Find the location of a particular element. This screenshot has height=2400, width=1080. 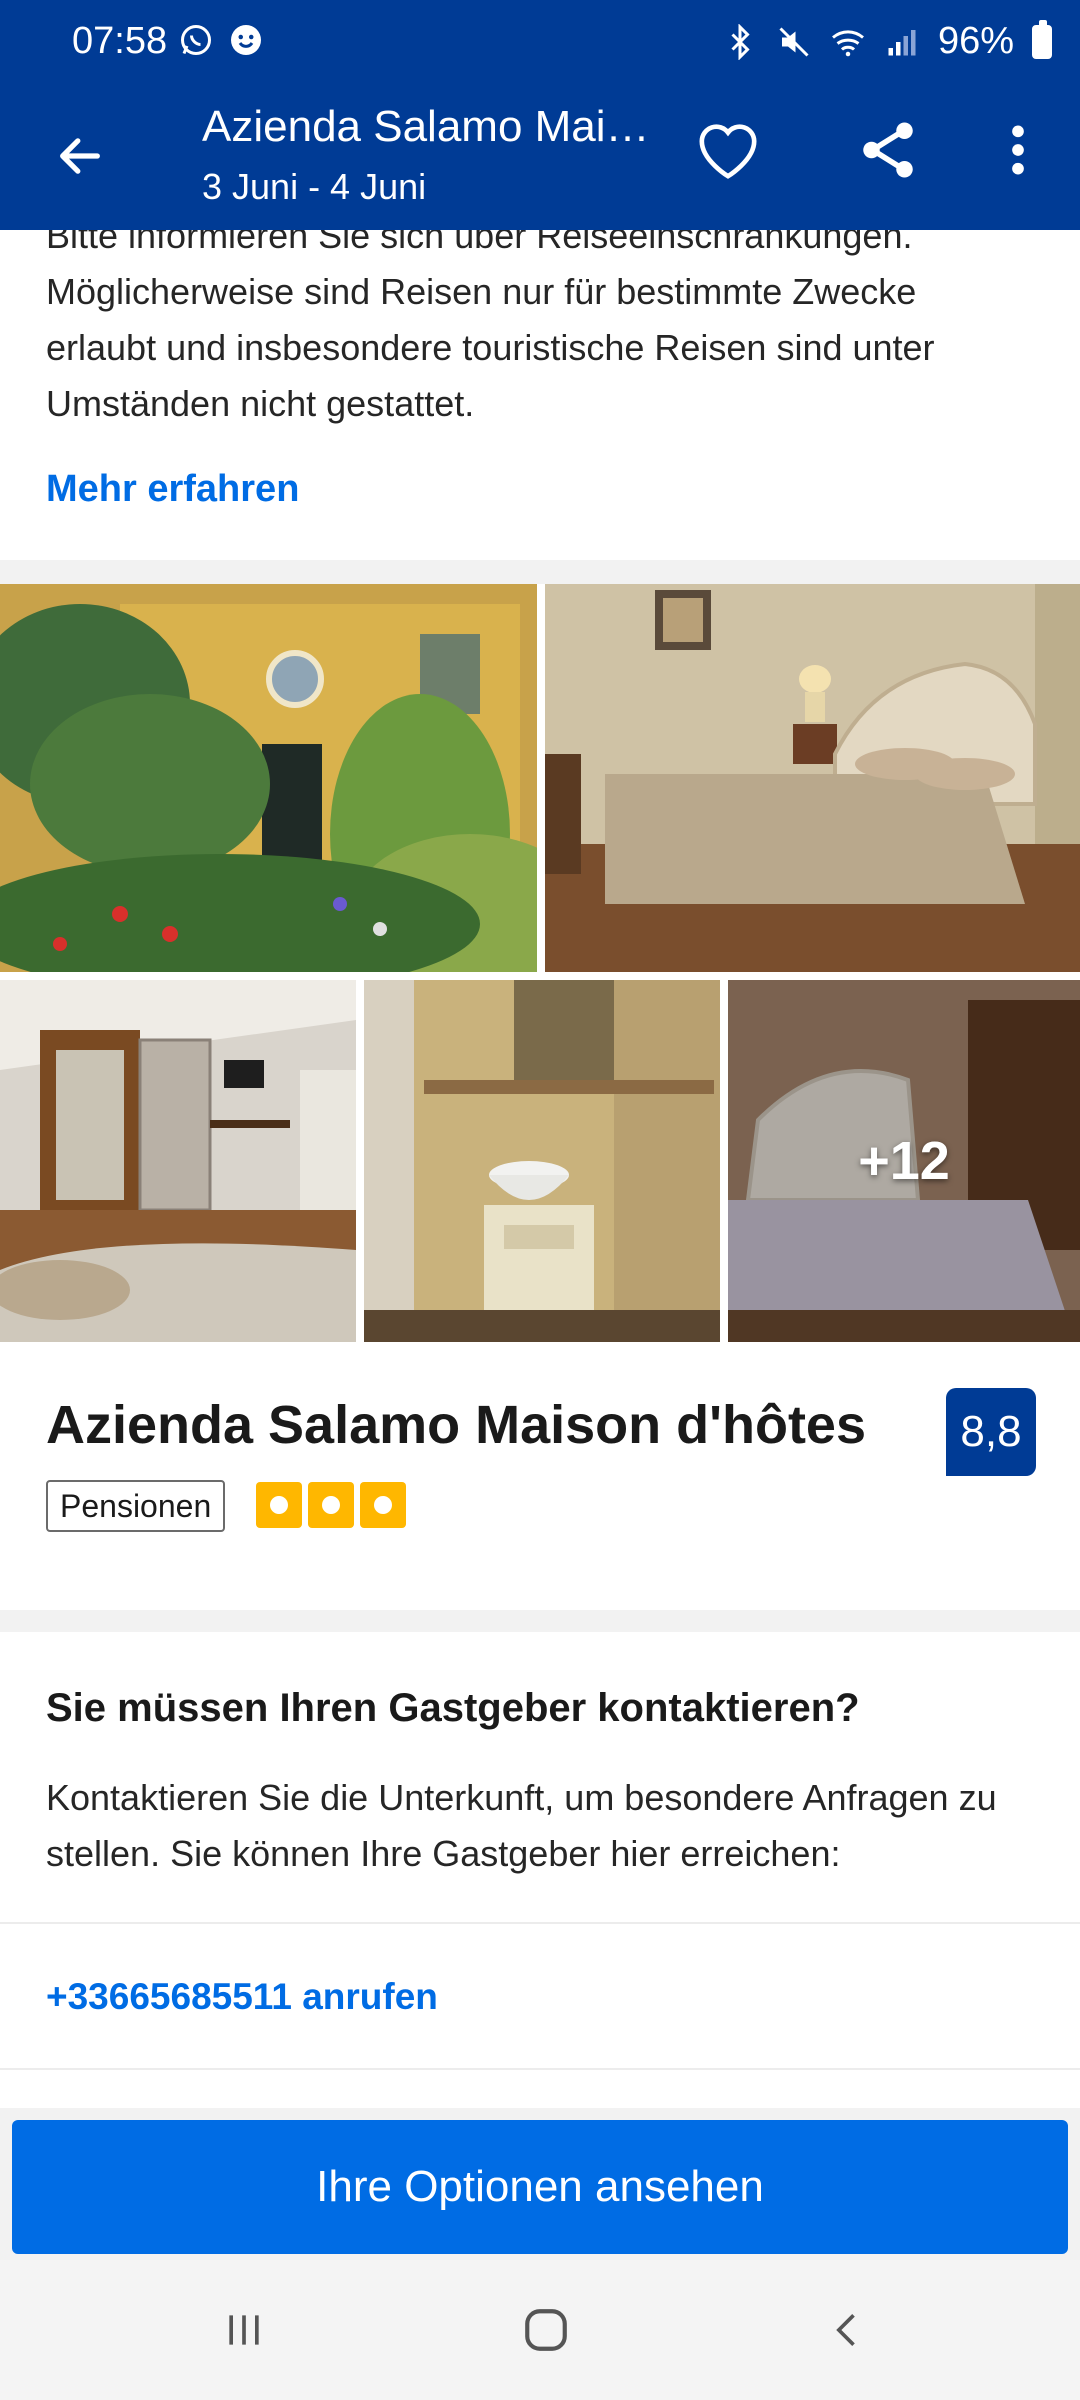

system-back-button is located at coordinates (848, 2330).